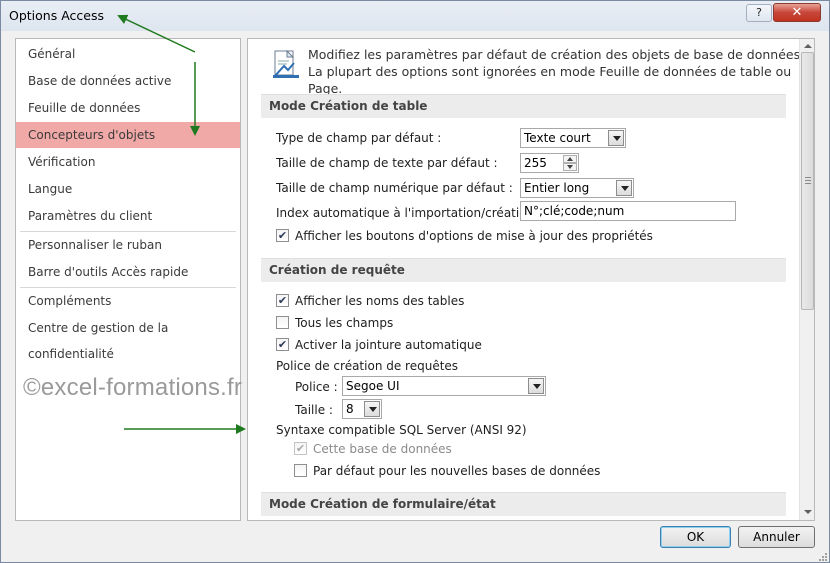 The image size is (830, 563). Describe the element at coordinates (128, 108) in the screenshot. I see `nav-item-datasheet: Feuille de données` at that location.